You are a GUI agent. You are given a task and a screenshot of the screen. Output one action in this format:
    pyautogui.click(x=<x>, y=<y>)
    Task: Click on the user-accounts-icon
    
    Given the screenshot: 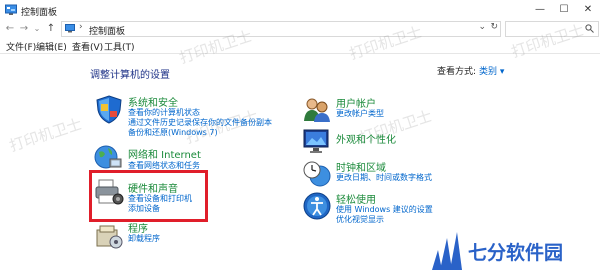 What is the action you would take?
    pyautogui.click(x=317, y=110)
    